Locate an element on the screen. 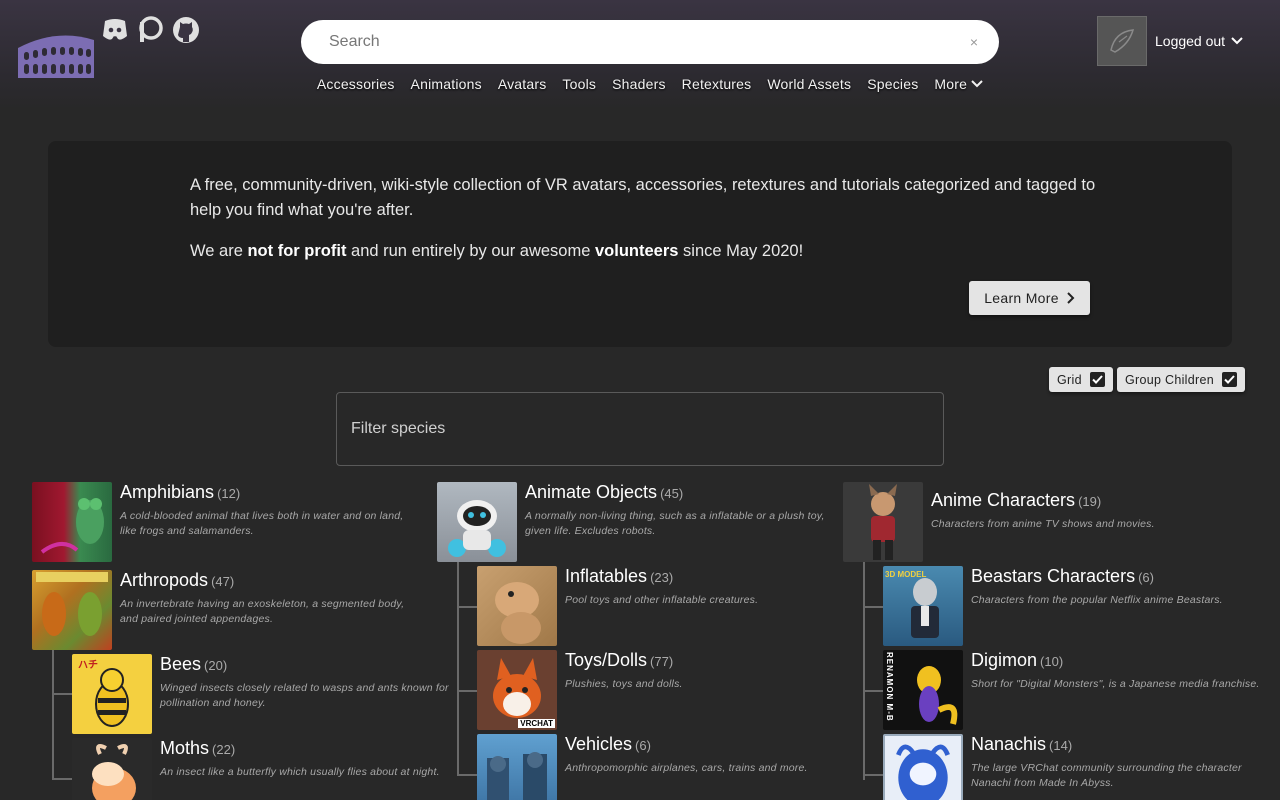  species-count: (45) is located at coordinates (672, 493).